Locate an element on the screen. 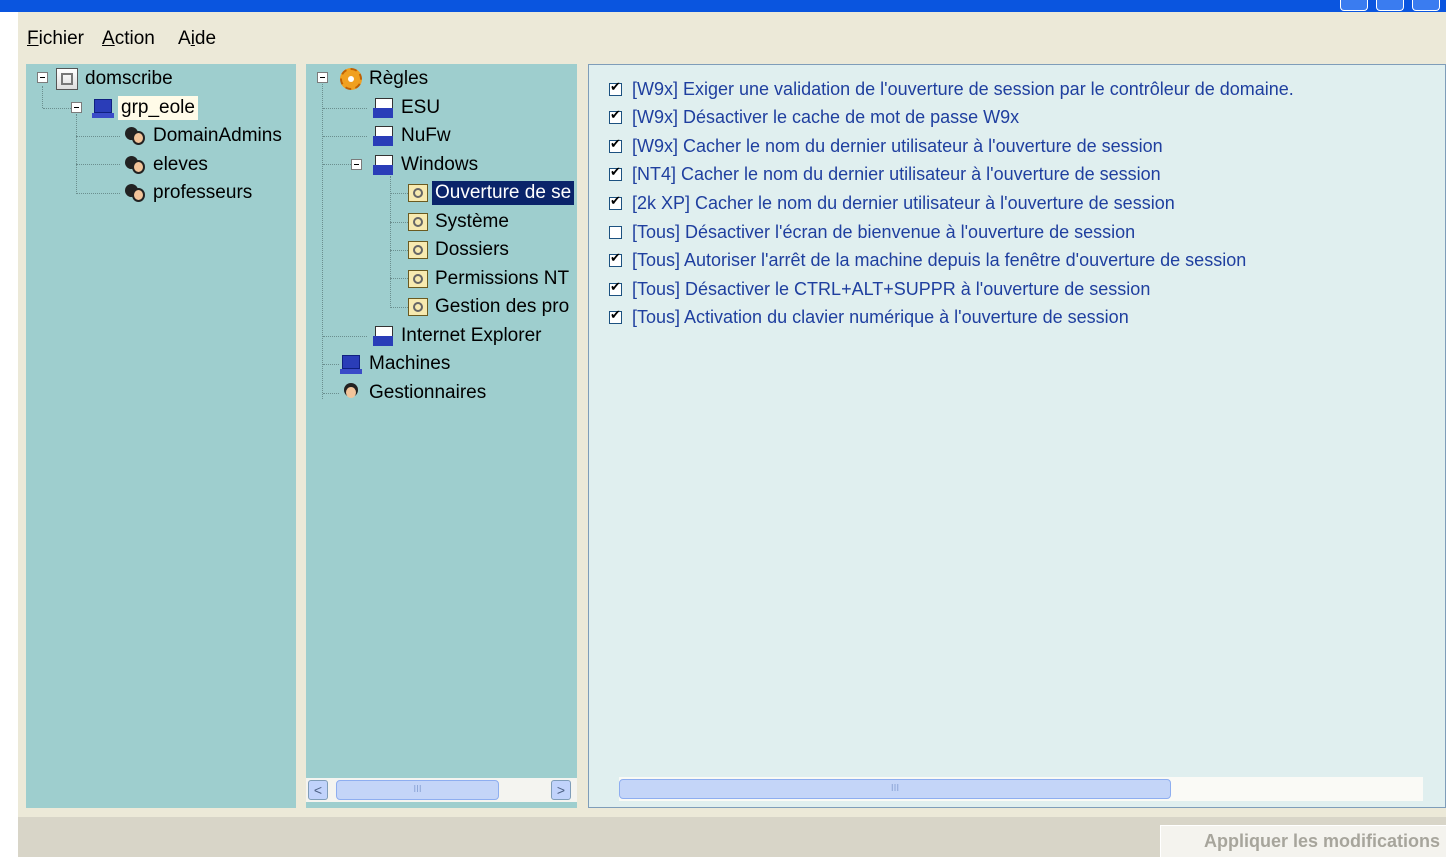 This screenshot has height=857, width=1446. tree-node-grp-eole: grp_eole is located at coordinates (145, 108).